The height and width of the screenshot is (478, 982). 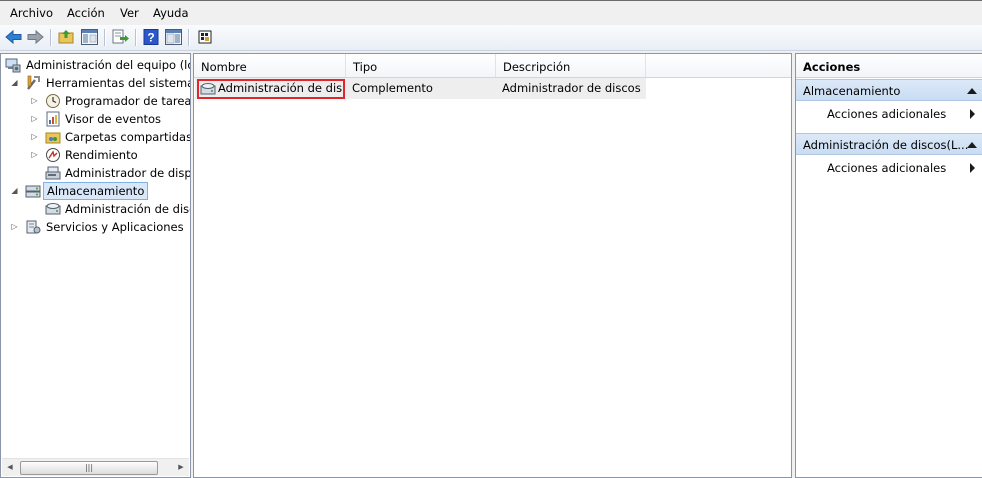 I want to click on tree-item-label: Servicios y Aplicaciones, so click(x=115, y=227).